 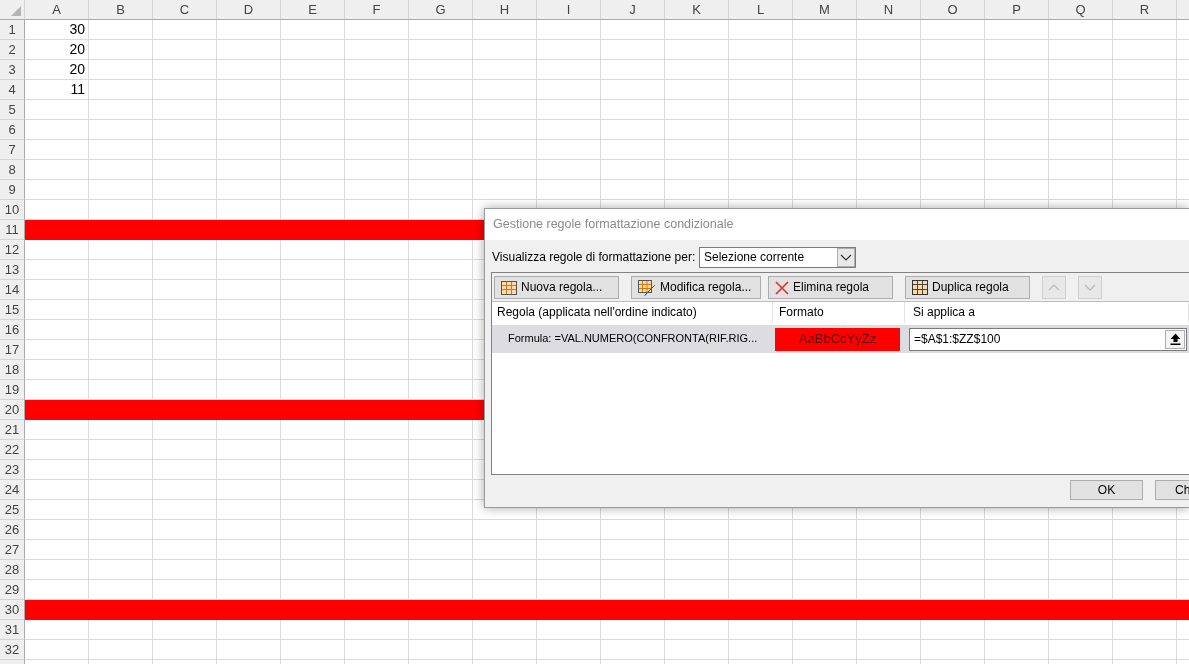 I want to click on column-header: Formato, so click(x=801, y=312).